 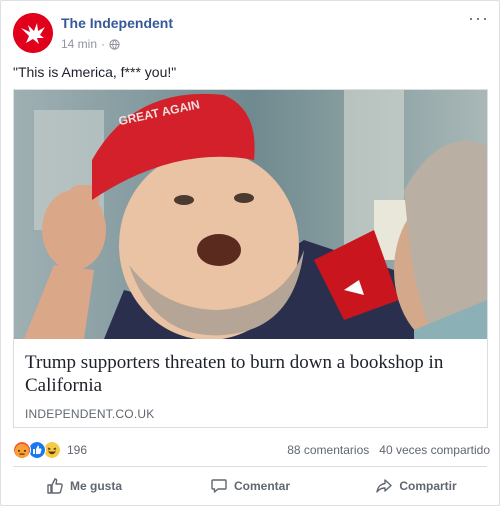 I want to click on like-label: Me gusta, so click(x=95, y=486).